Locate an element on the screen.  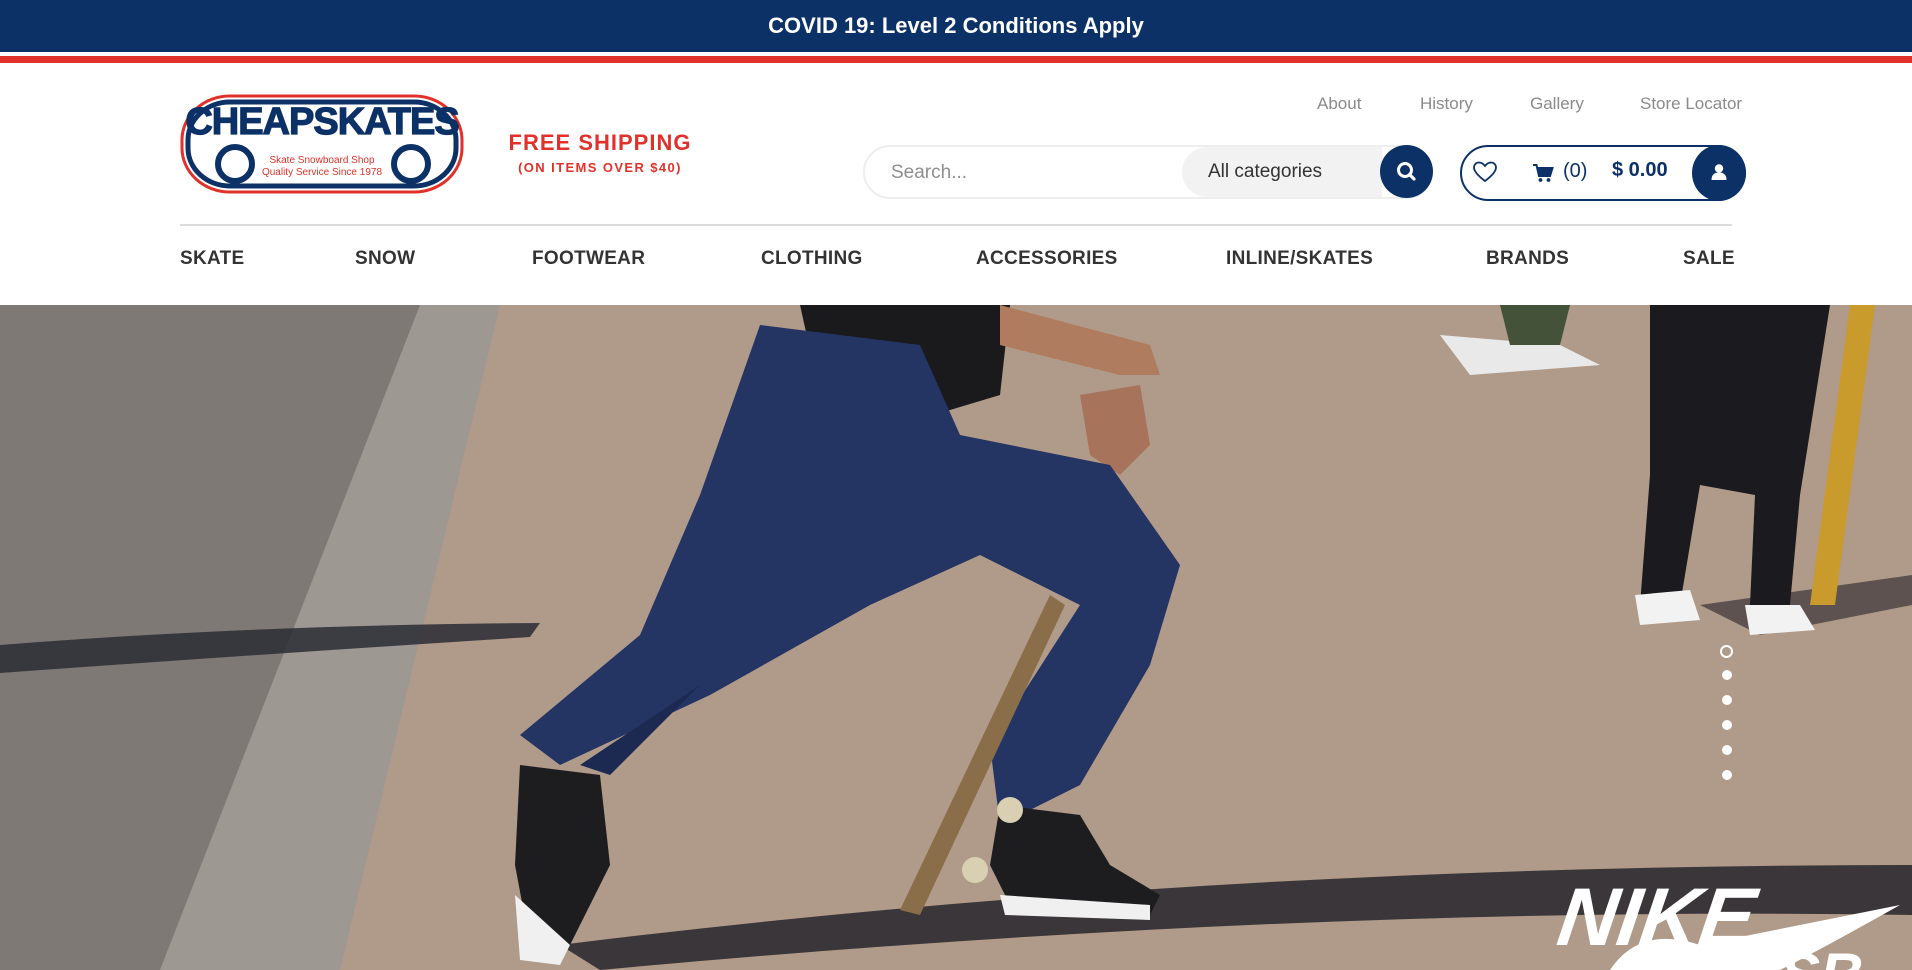
heart-icon is located at coordinates (1485, 172).